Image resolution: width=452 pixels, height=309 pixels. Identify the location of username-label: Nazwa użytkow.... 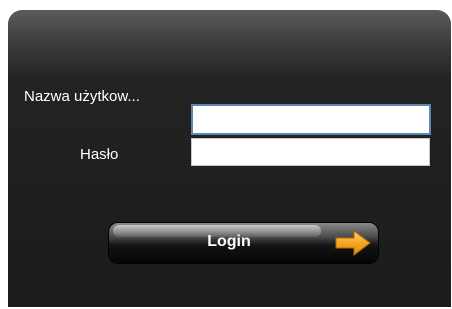
(82, 96).